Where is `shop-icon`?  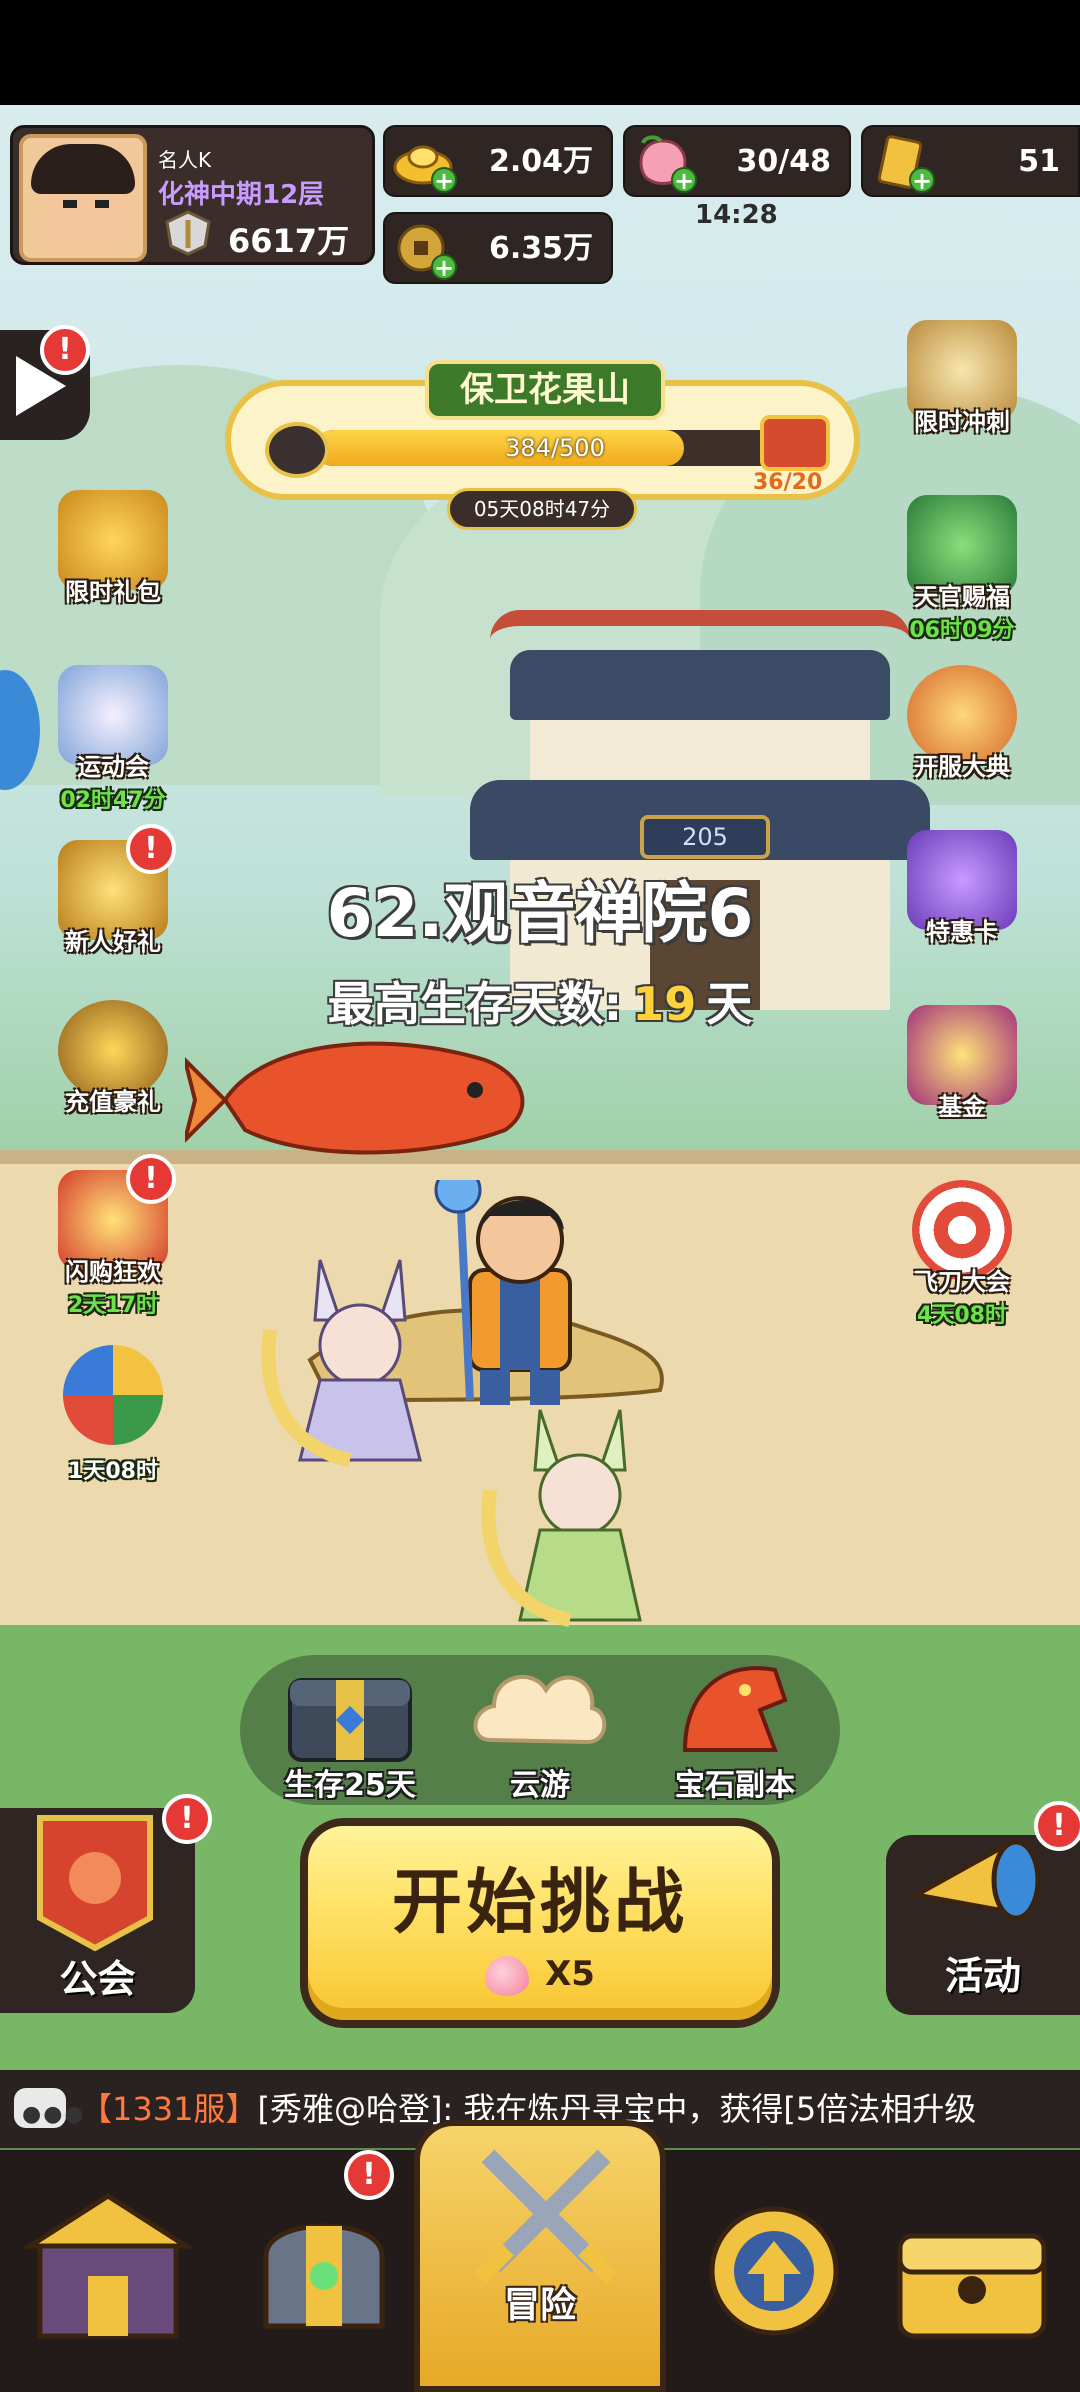 shop-icon is located at coordinates (108, 2266).